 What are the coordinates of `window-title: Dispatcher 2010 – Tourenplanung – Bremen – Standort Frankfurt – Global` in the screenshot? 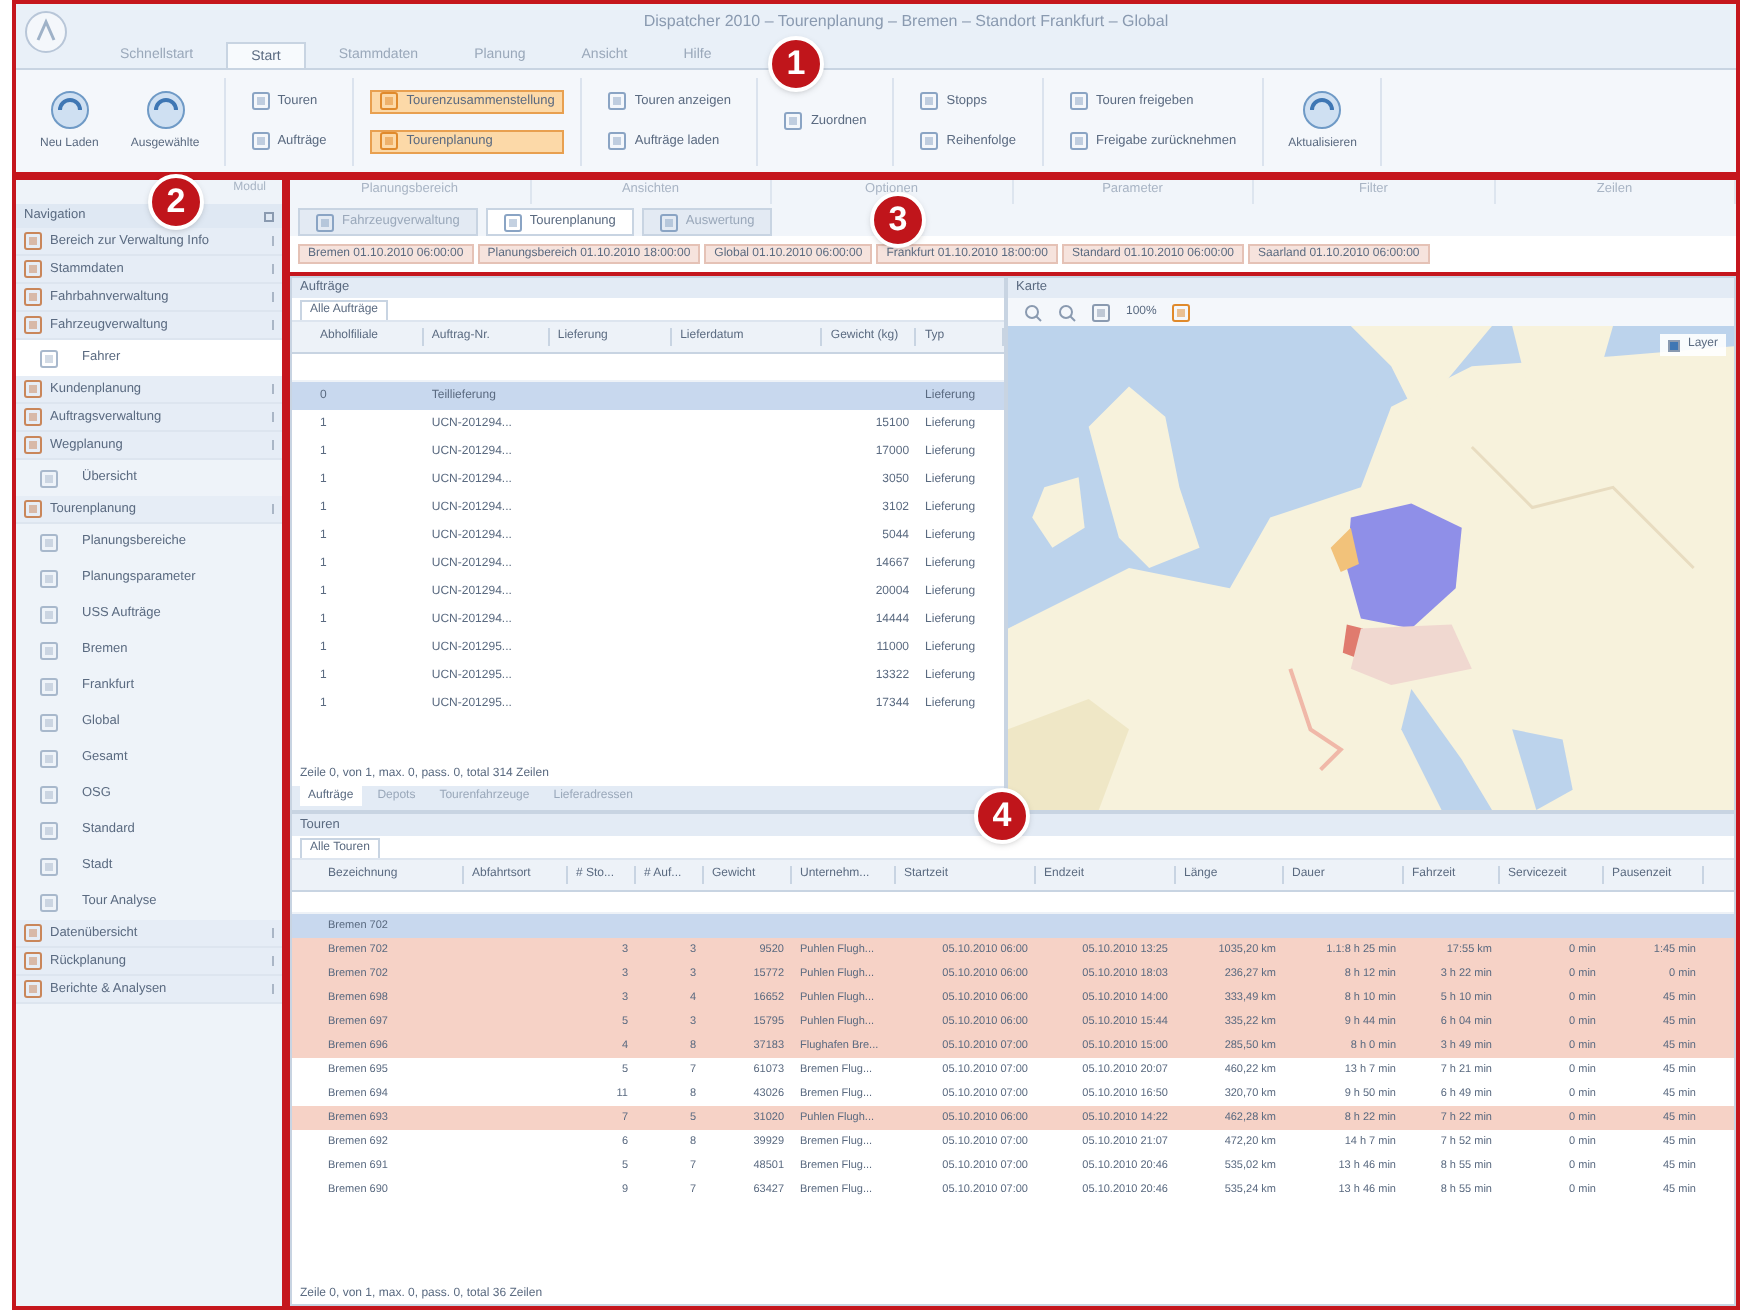 It's located at (906, 22).